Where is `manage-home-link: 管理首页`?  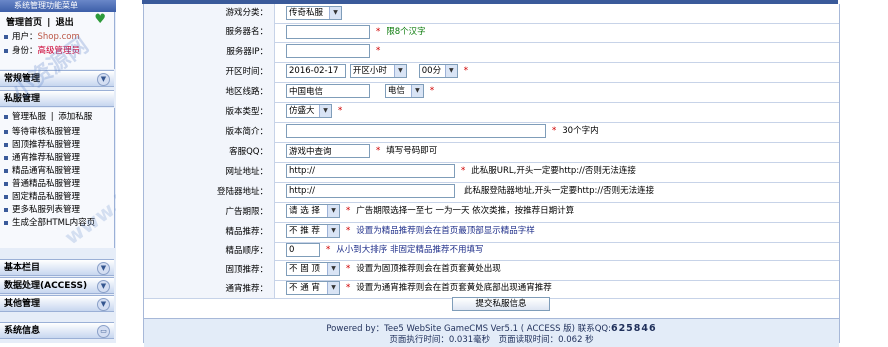
manage-home-link: 管理首页 is located at coordinates (24, 23).